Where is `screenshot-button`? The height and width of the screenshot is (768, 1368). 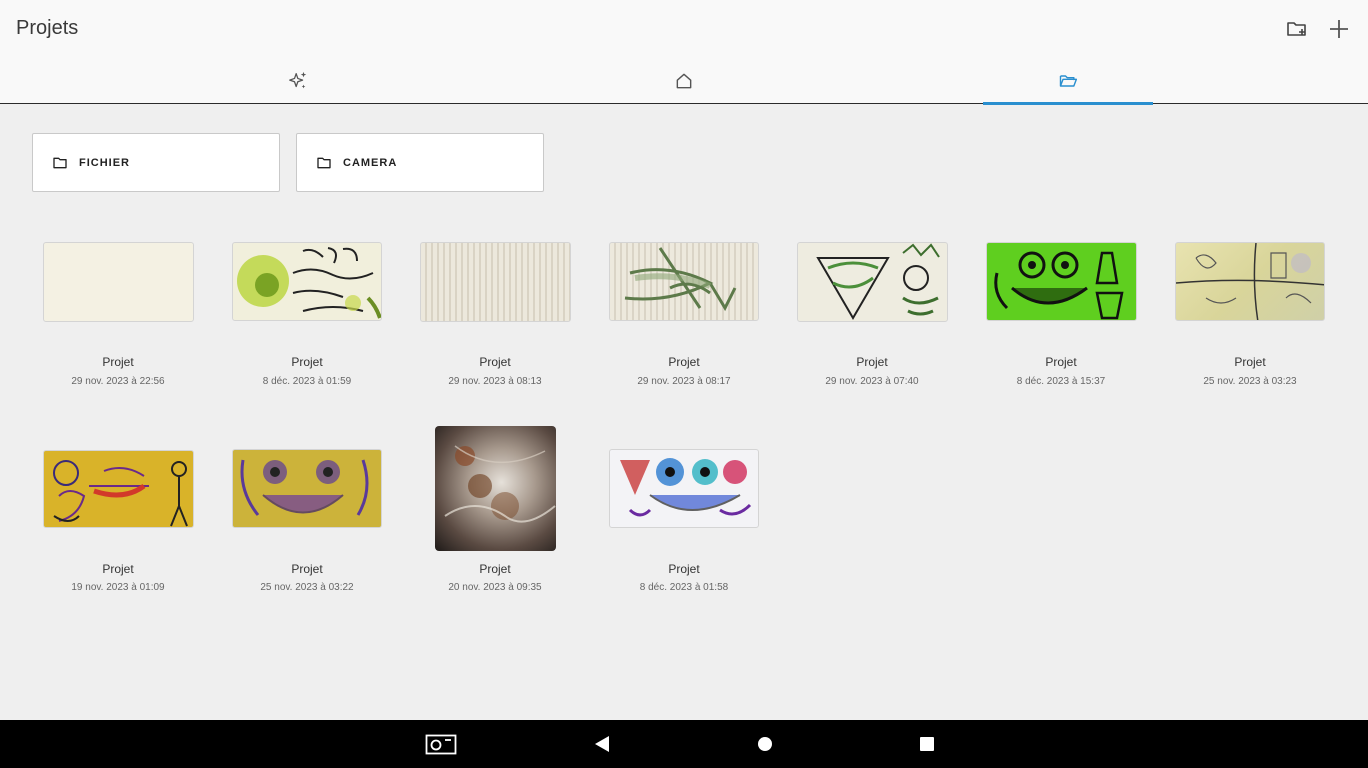 screenshot-button is located at coordinates (441, 744).